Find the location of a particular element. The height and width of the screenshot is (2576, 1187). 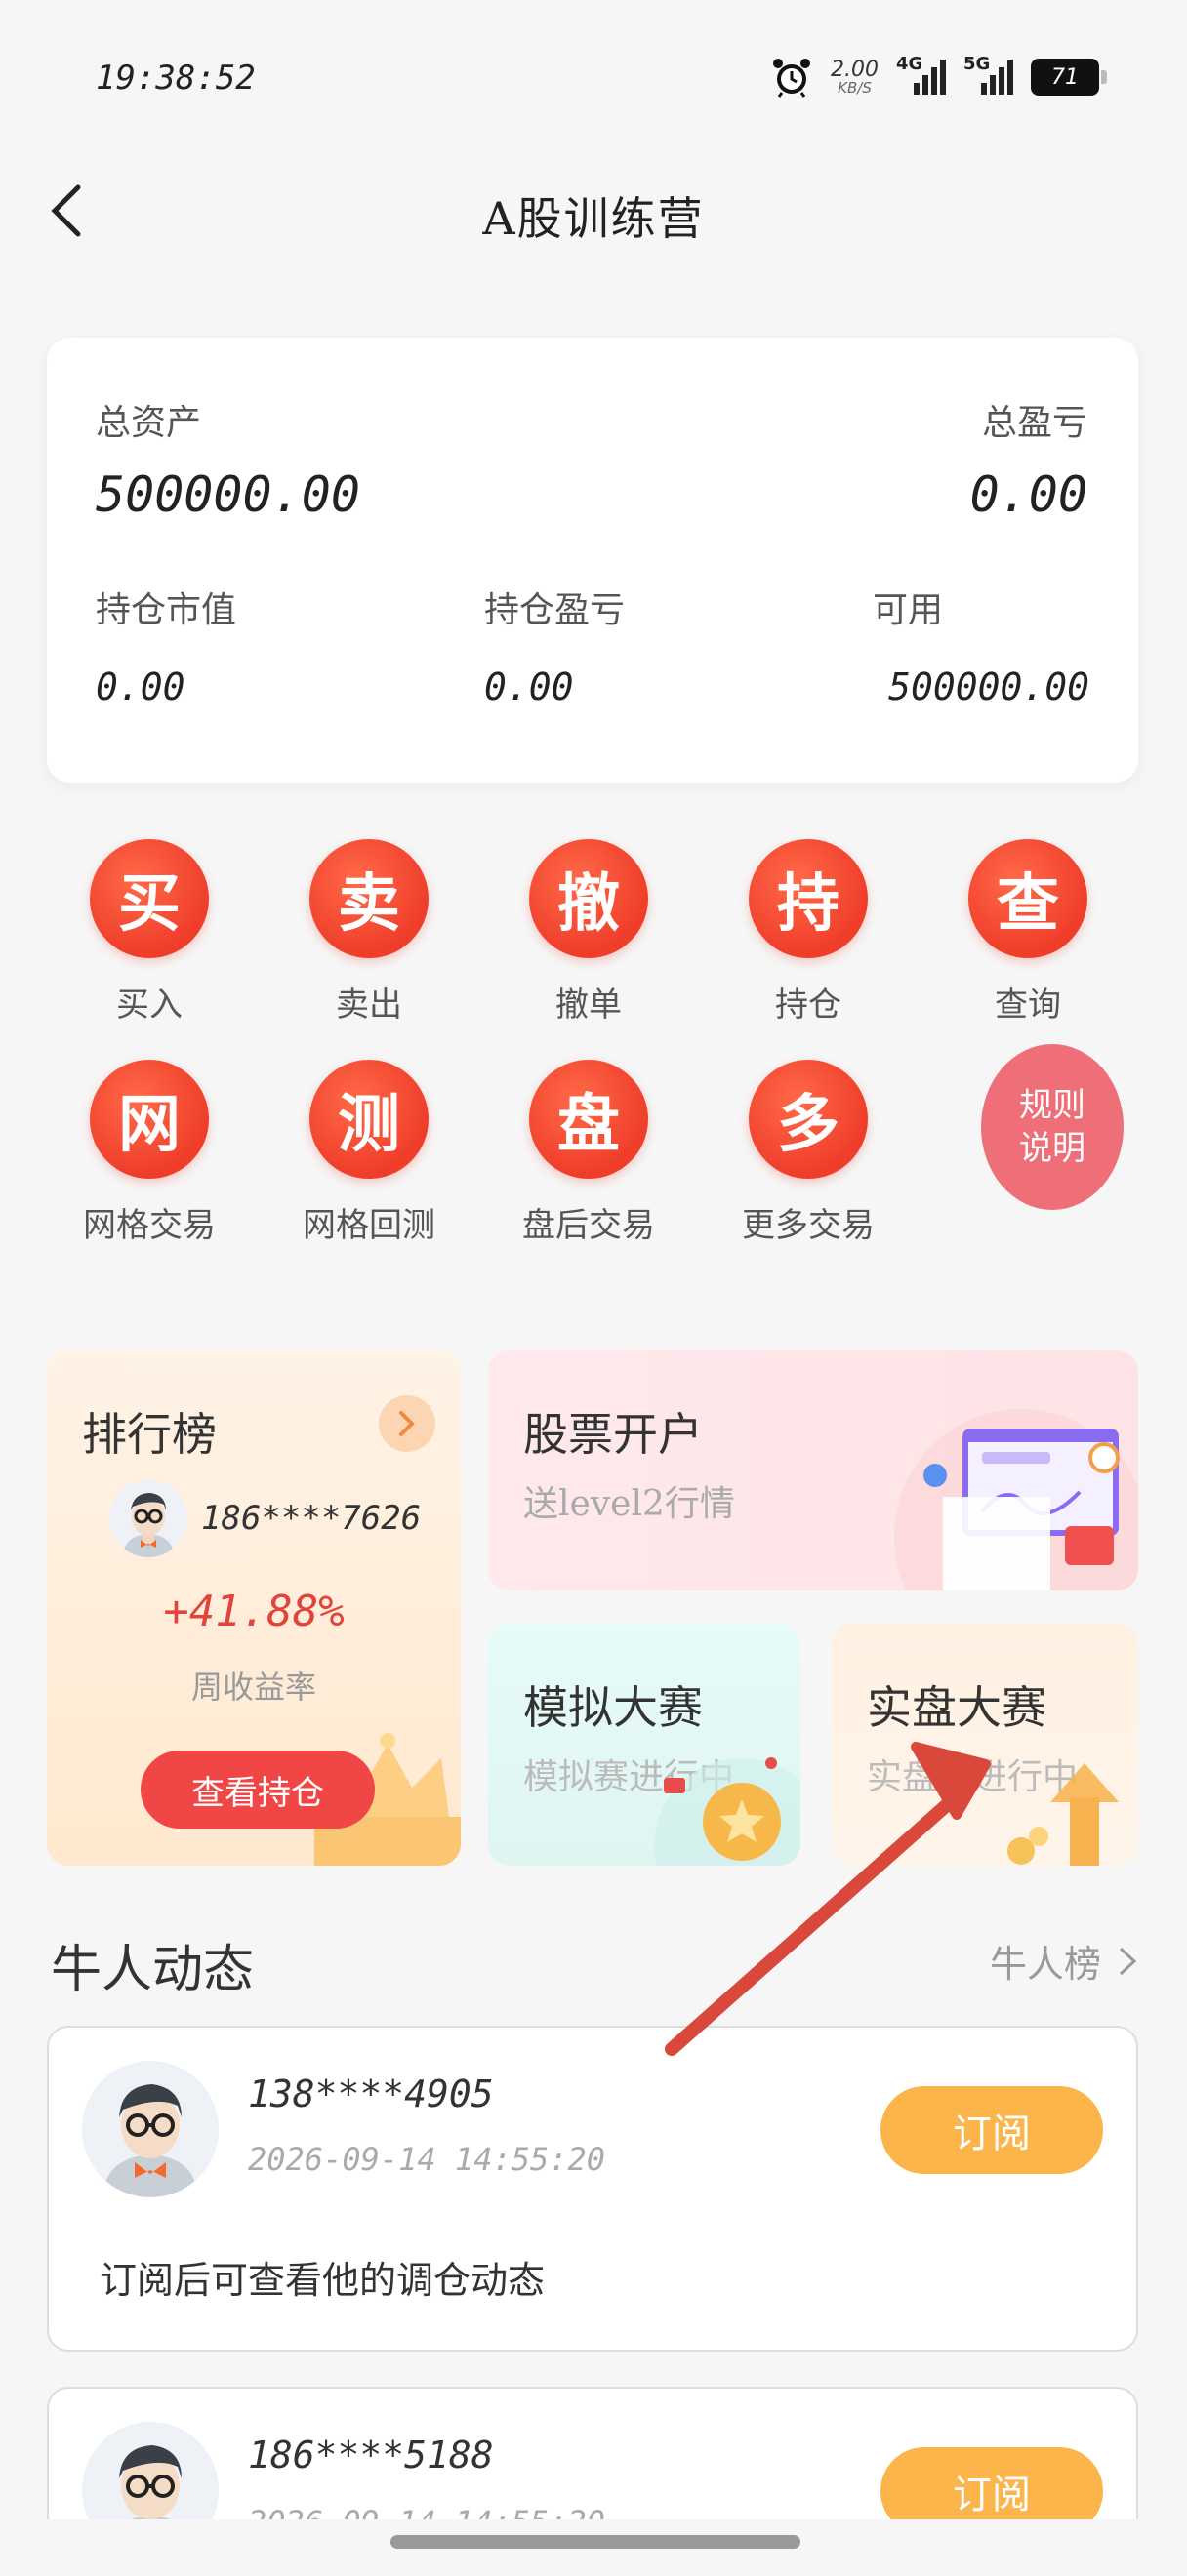

real-contest-card: 实盘大赛 实盘赛进行中 is located at coordinates (985, 1745).